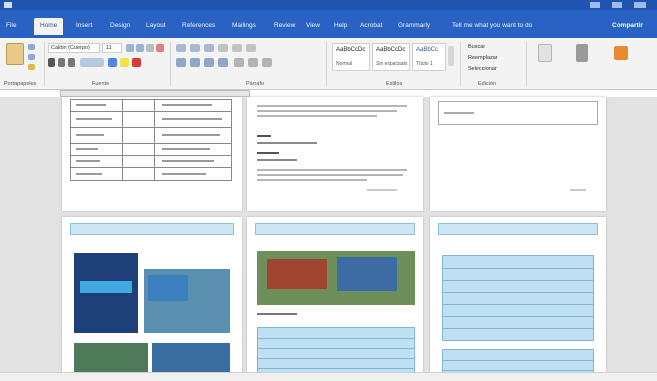 The height and width of the screenshot is (381, 657). Describe the element at coordinates (71, 62) in the screenshot. I see `underline-icon` at that location.